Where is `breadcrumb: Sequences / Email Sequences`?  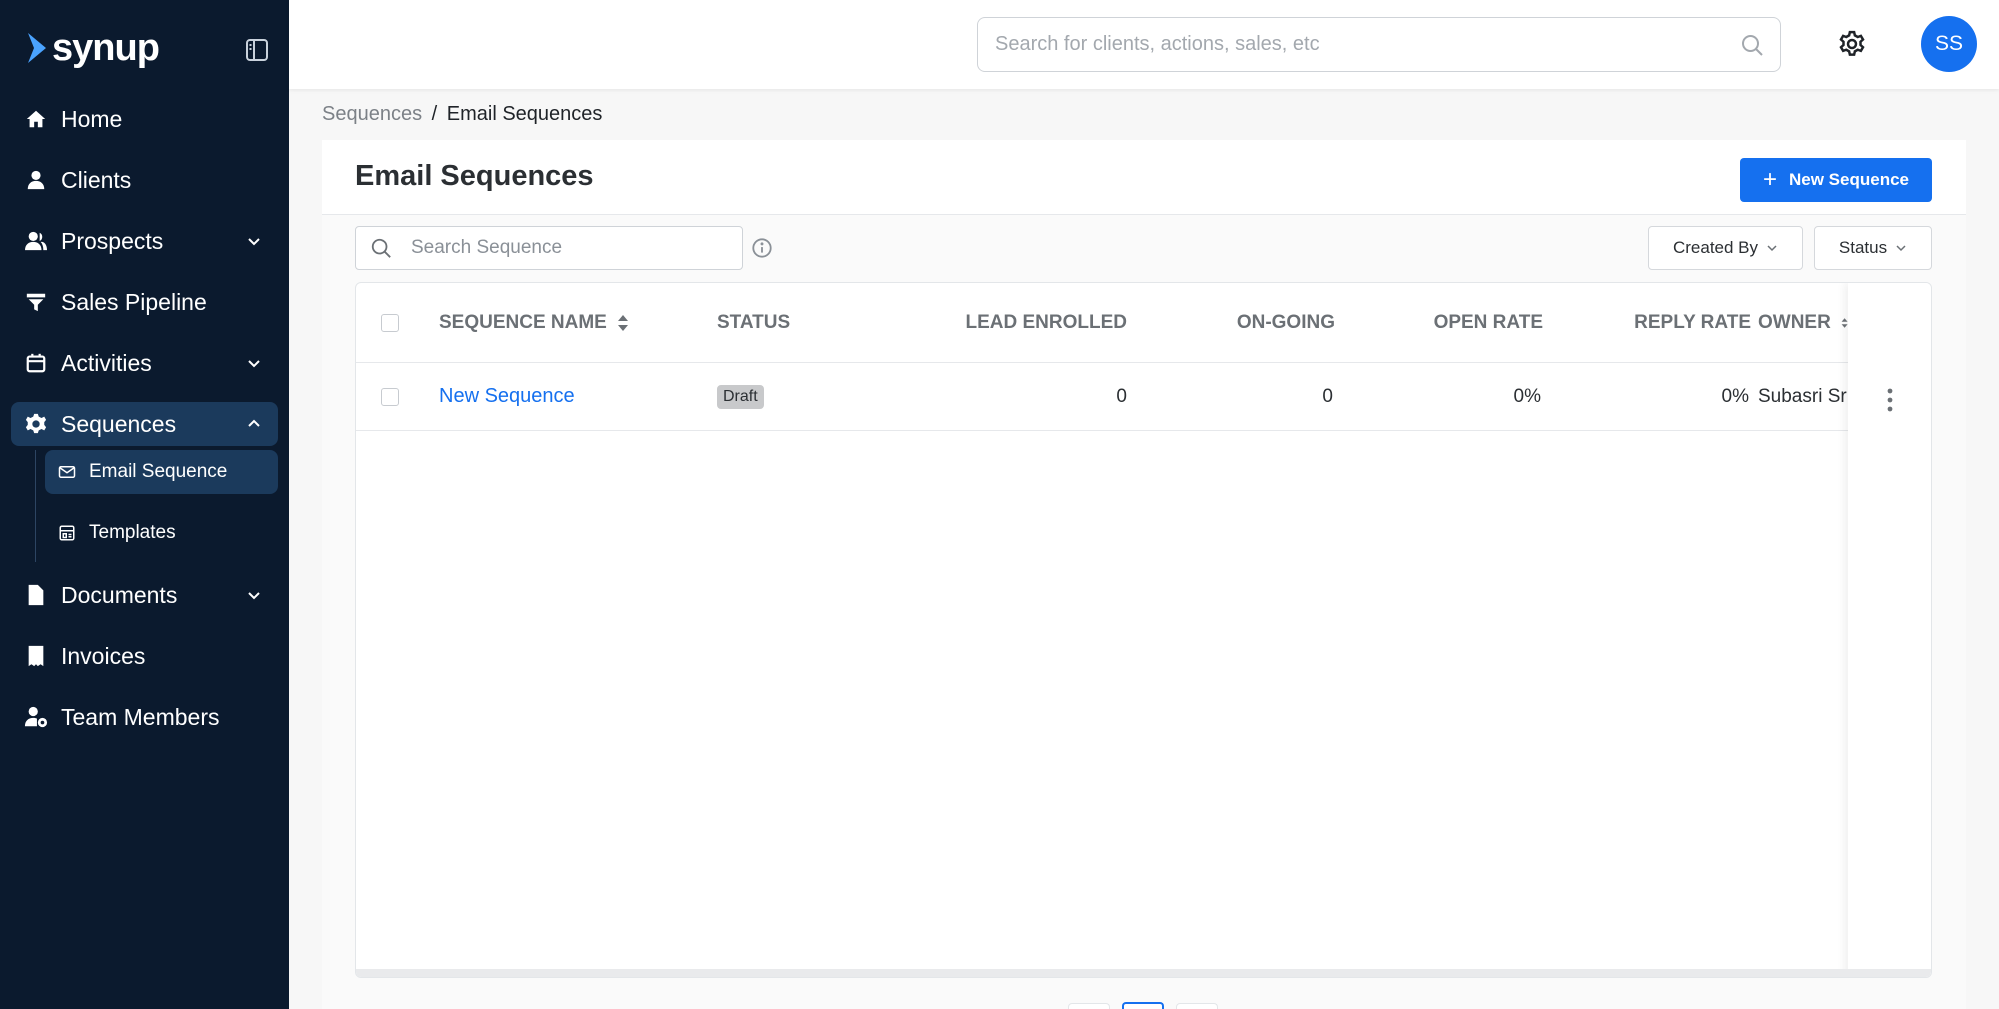 breadcrumb: Sequences / Email Sequences is located at coordinates (462, 114).